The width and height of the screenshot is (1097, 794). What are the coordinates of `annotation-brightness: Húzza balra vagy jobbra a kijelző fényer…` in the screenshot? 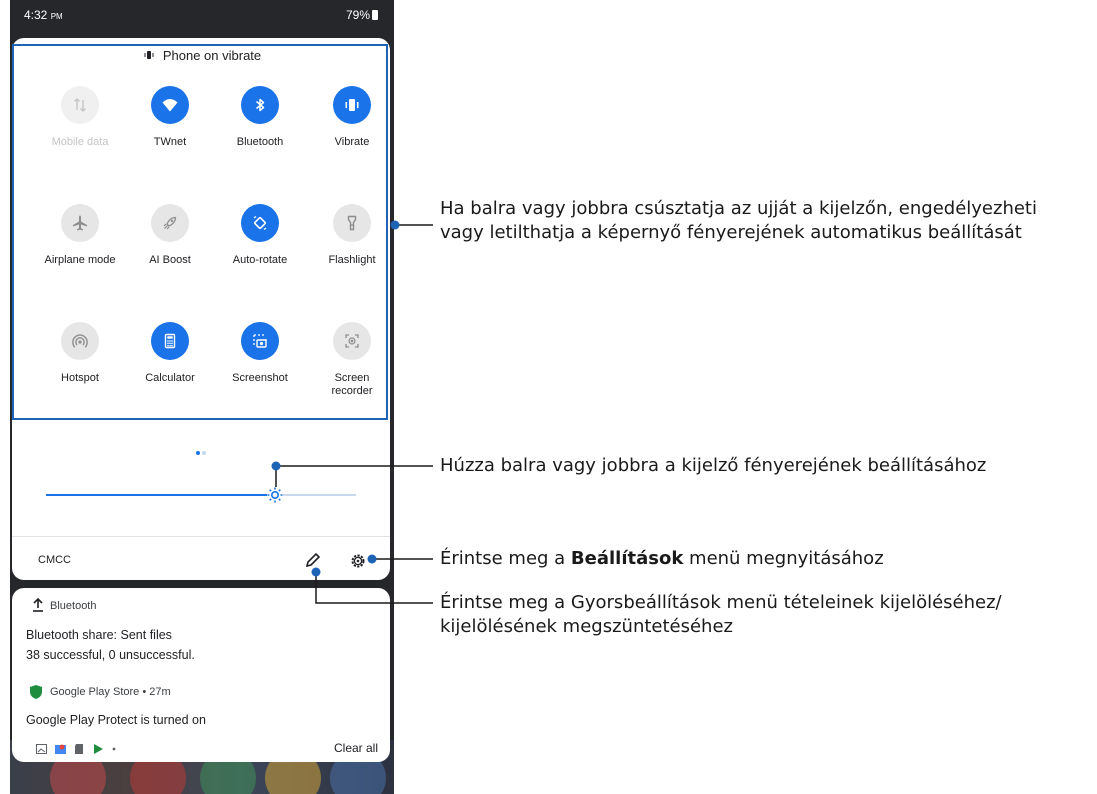 It's located at (713, 465).